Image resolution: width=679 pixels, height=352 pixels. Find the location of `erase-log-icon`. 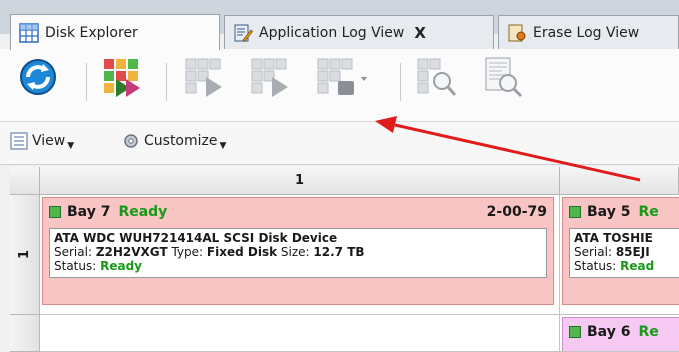

erase-log-icon is located at coordinates (517, 33).